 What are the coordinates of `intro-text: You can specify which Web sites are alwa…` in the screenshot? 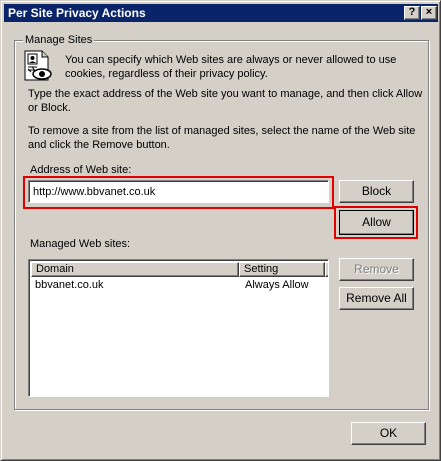 It's located at (231, 67).